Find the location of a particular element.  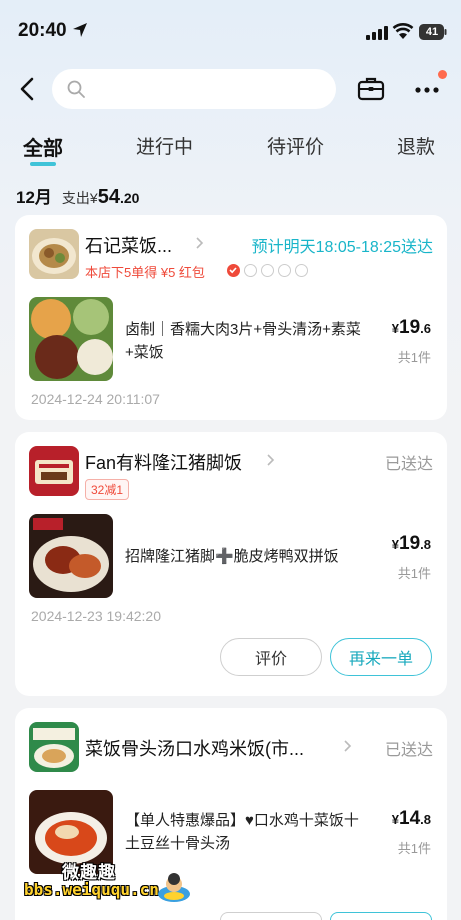

search-icon is located at coordinates (76, 89).